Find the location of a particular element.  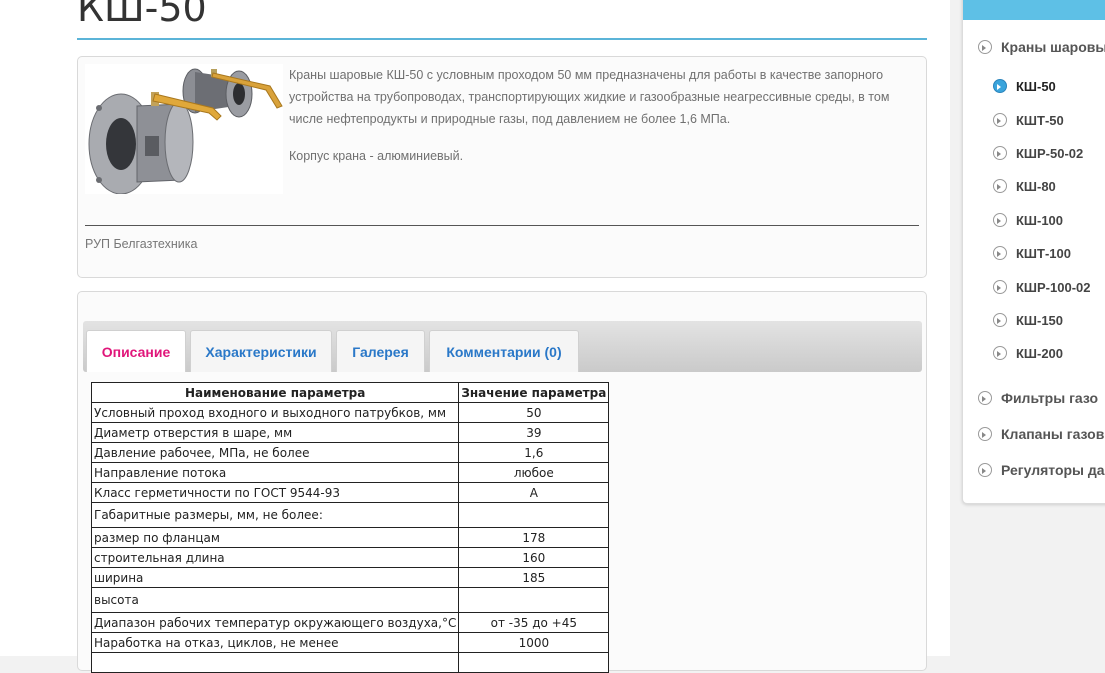

param-name: Направление потока is located at coordinates (275, 472).